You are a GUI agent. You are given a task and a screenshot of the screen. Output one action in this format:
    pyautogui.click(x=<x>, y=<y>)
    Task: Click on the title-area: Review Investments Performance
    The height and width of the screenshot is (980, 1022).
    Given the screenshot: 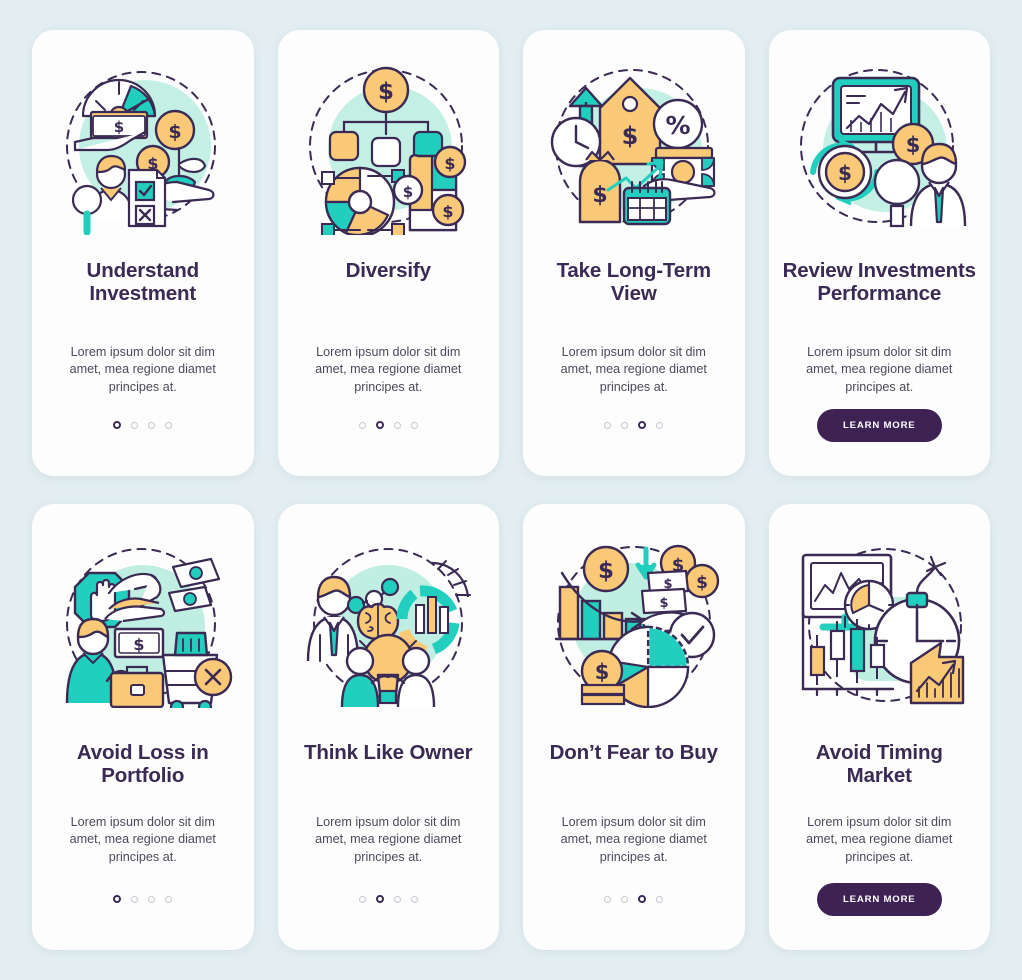 What is the action you would take?
    pyautogui.click(x=880, y=291)
    